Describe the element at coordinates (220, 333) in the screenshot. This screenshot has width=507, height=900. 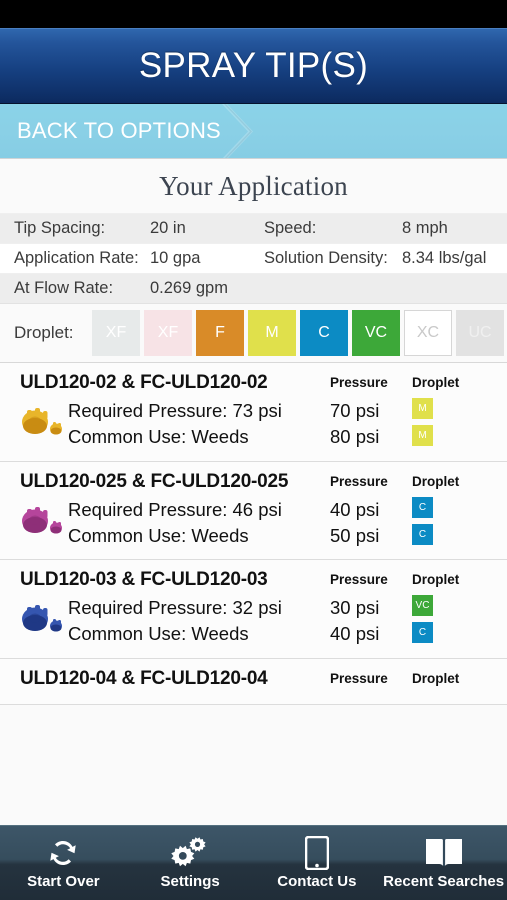
I see `droplet-chip-f-2: F` at that location.